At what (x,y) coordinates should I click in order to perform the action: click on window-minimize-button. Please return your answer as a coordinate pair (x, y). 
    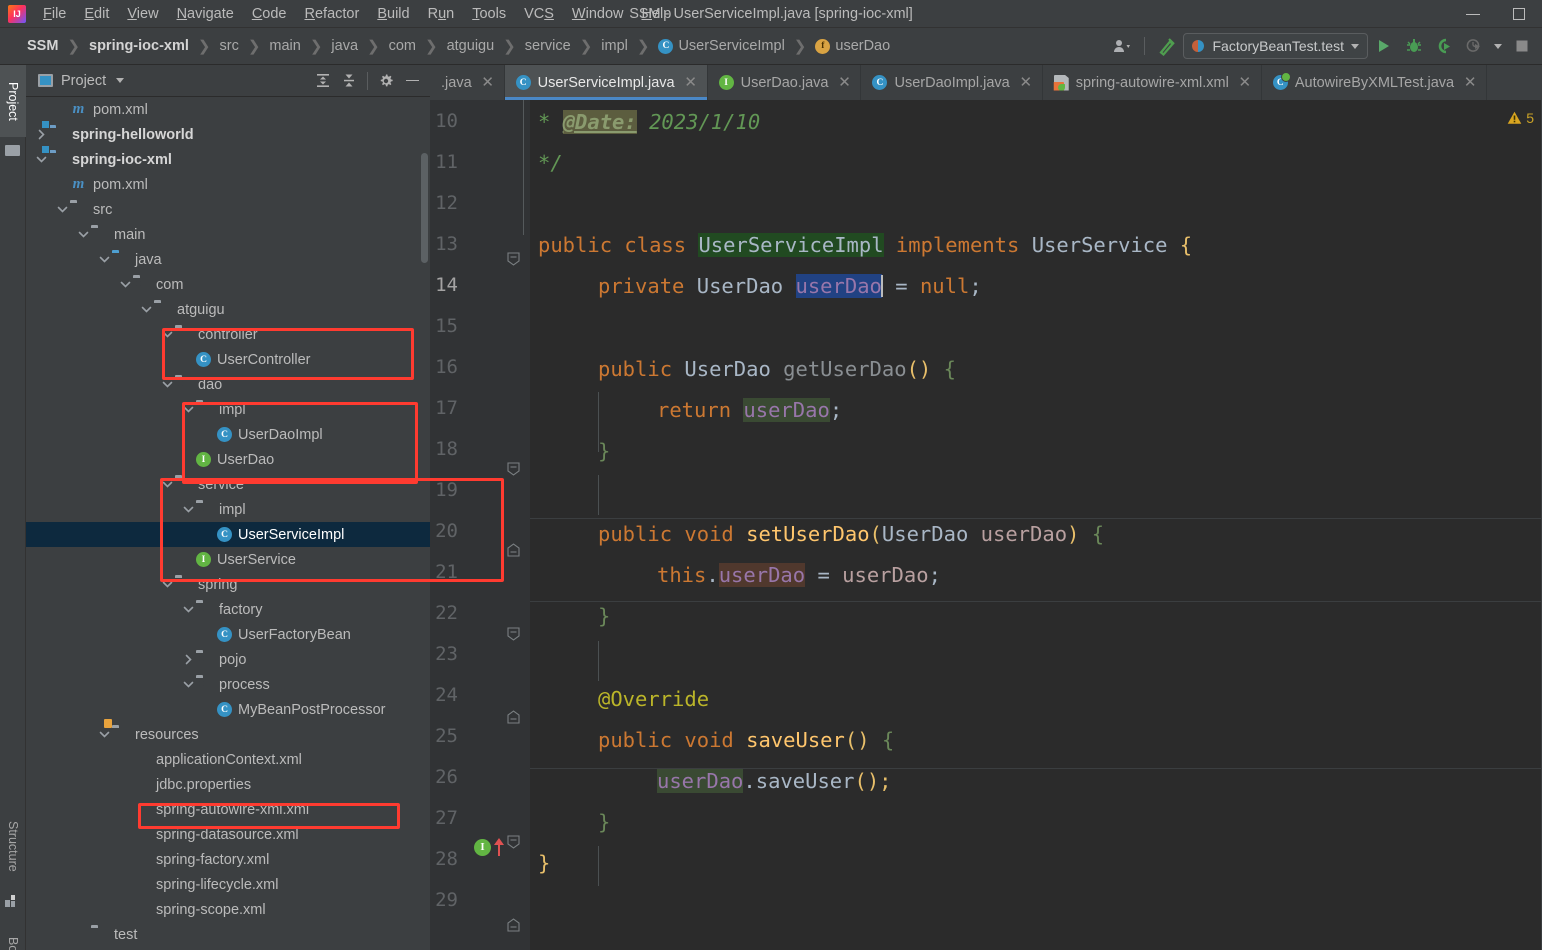
    Looking at the image, I should click on (1473, 14).